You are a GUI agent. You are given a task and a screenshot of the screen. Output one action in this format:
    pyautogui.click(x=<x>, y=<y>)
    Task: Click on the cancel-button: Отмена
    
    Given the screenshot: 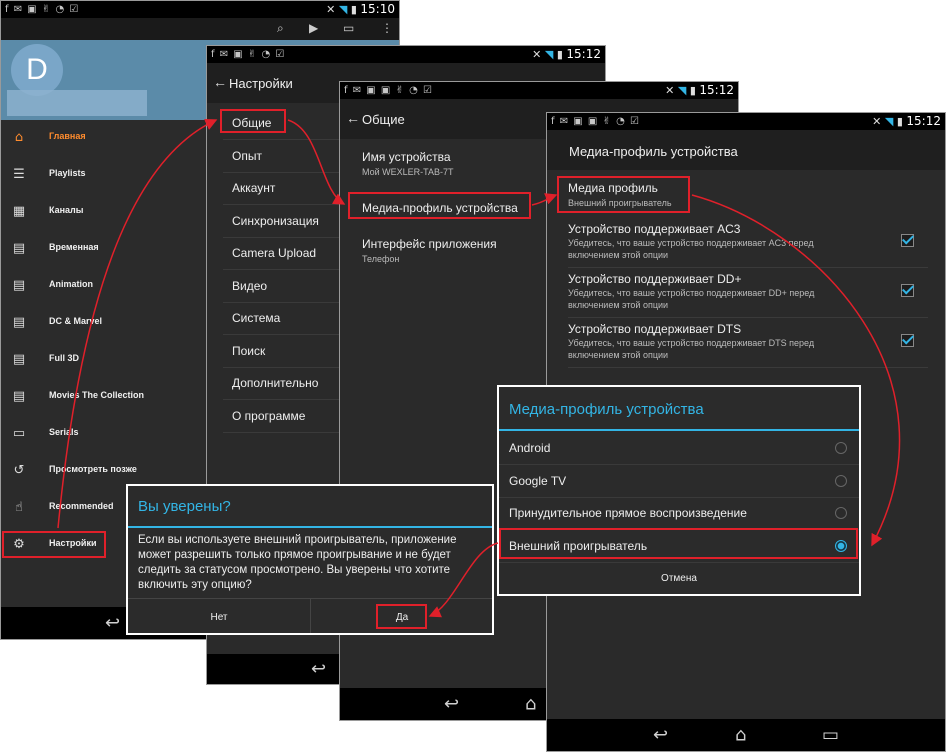 What is the action you would take?
    pyautogui.click(x=679, y=578)
    